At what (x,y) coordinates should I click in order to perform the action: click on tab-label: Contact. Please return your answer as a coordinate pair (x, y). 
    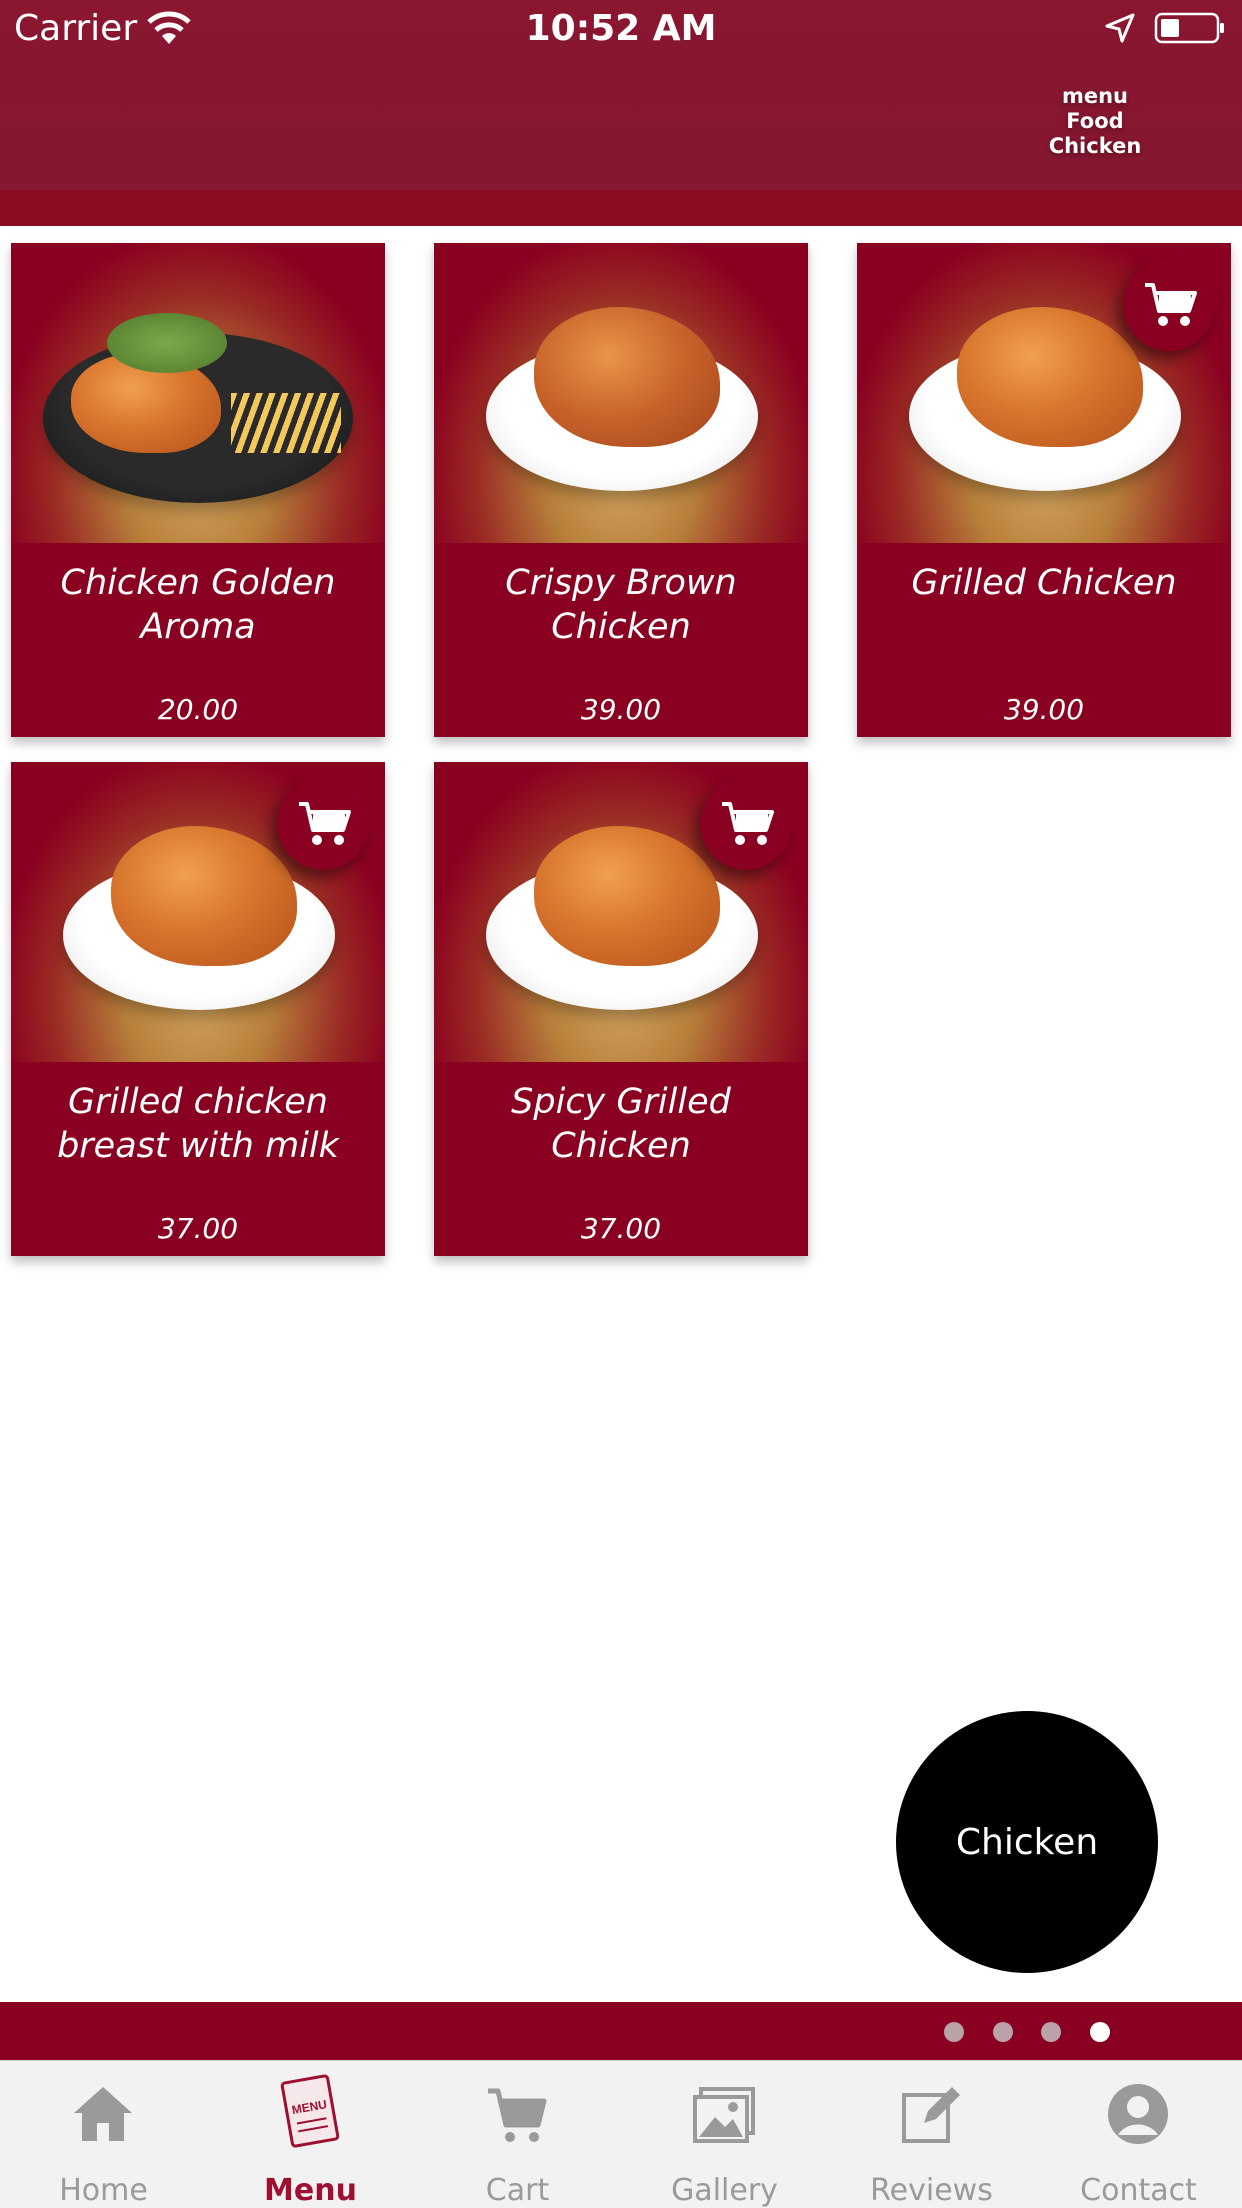
    Looking at the image, I should click on (1138, 2190).